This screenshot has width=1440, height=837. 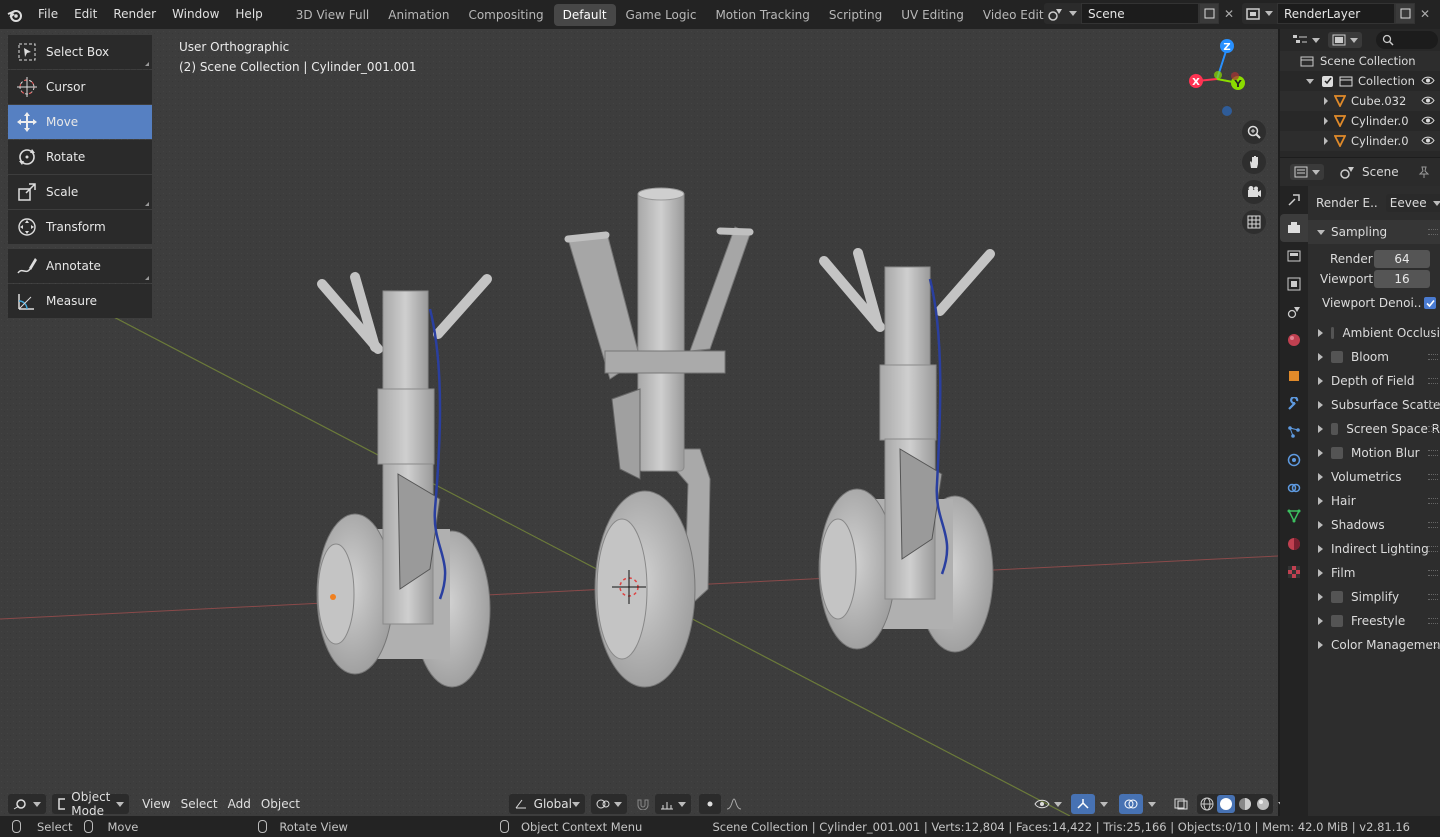 What do you see at coordinates (1294, 376) in the screenshot?
I see `object-tab-icon` at bounding box center [1294, 376].